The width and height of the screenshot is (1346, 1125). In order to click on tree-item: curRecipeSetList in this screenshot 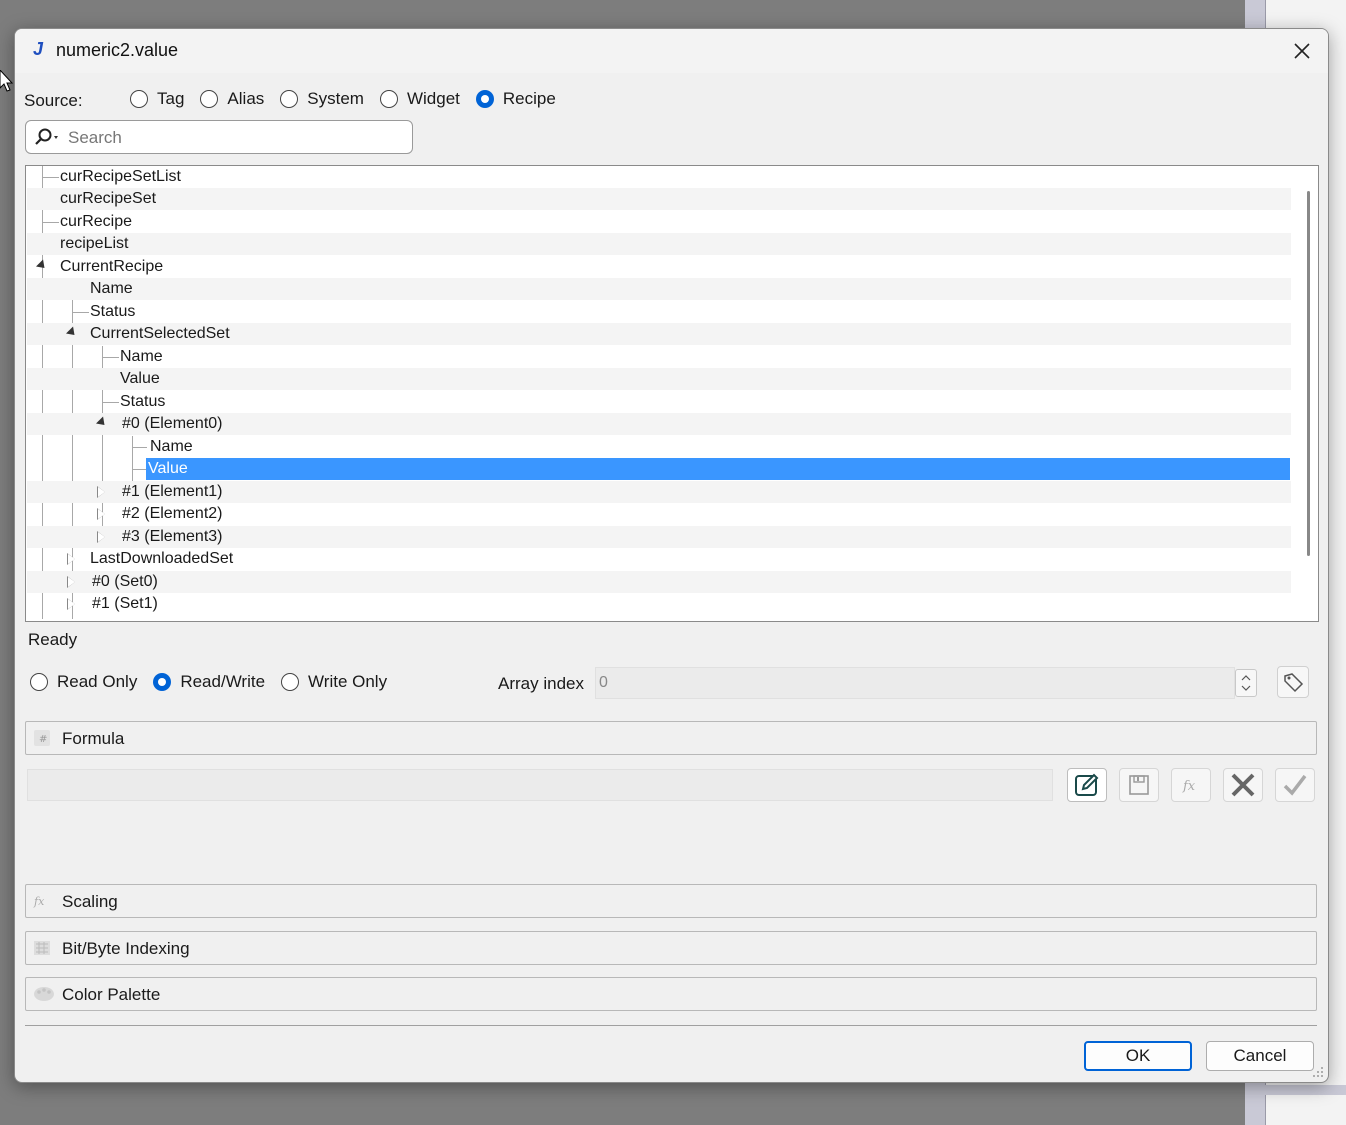, I will do `click(659, 177)`.